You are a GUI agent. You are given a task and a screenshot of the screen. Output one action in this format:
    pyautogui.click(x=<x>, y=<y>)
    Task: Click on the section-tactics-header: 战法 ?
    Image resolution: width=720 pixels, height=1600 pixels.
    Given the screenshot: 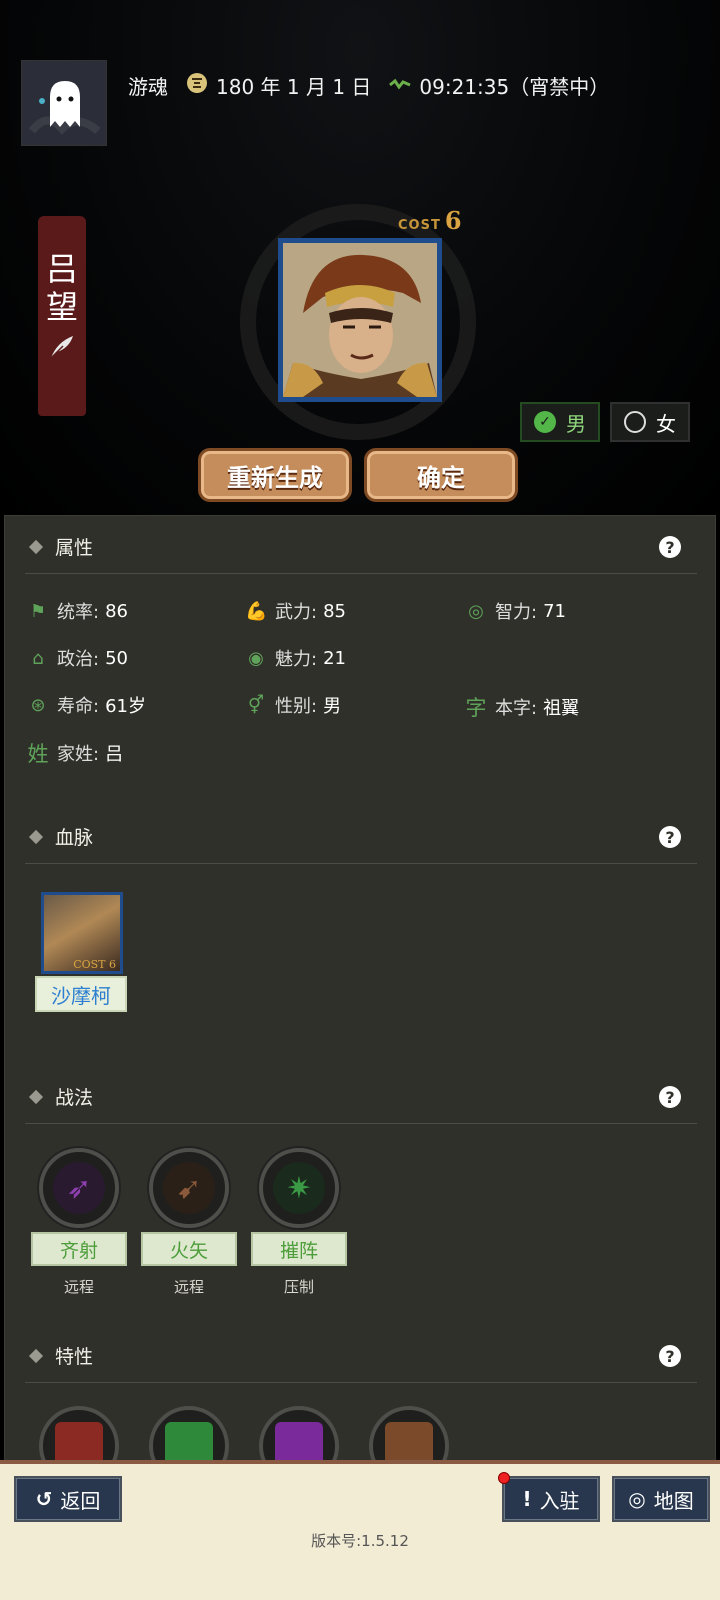 What is the action you would take?
    pyautogui.click(x=361, y=1097)
    